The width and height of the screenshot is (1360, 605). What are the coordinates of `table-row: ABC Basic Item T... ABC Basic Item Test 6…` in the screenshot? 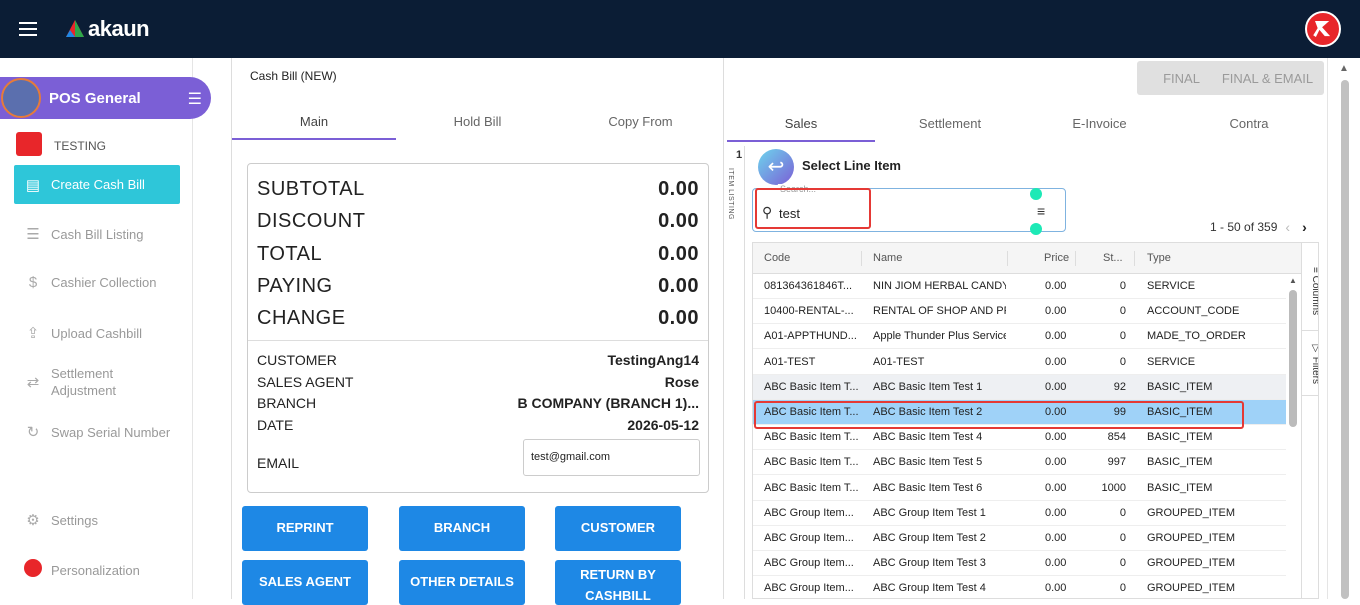 It's located at (1019, 488).